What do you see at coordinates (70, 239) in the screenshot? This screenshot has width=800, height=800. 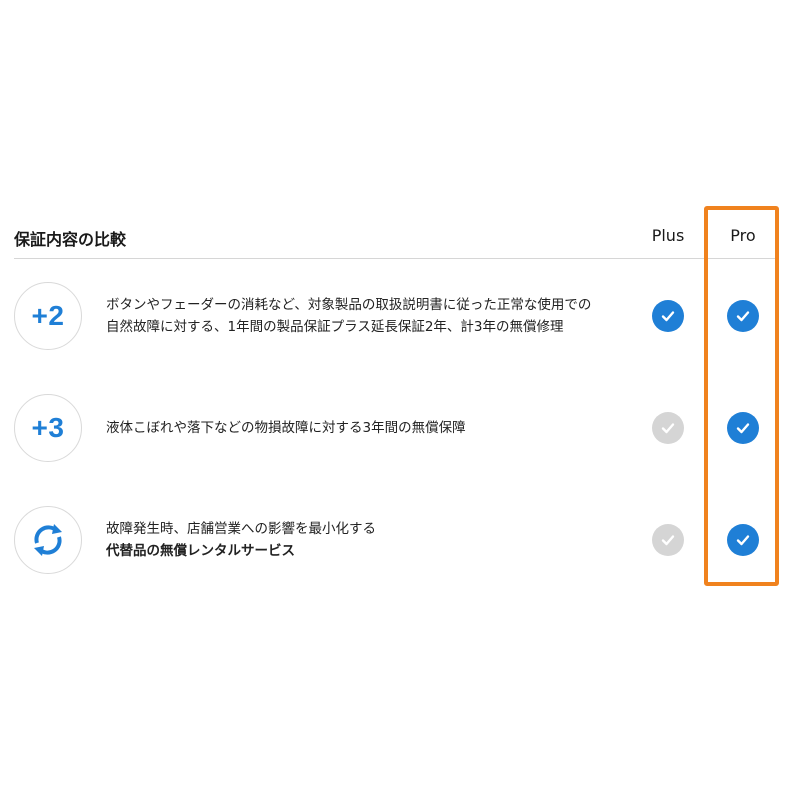 I see `section-title: 保証内容の比較` at bounding box center [70, 239].